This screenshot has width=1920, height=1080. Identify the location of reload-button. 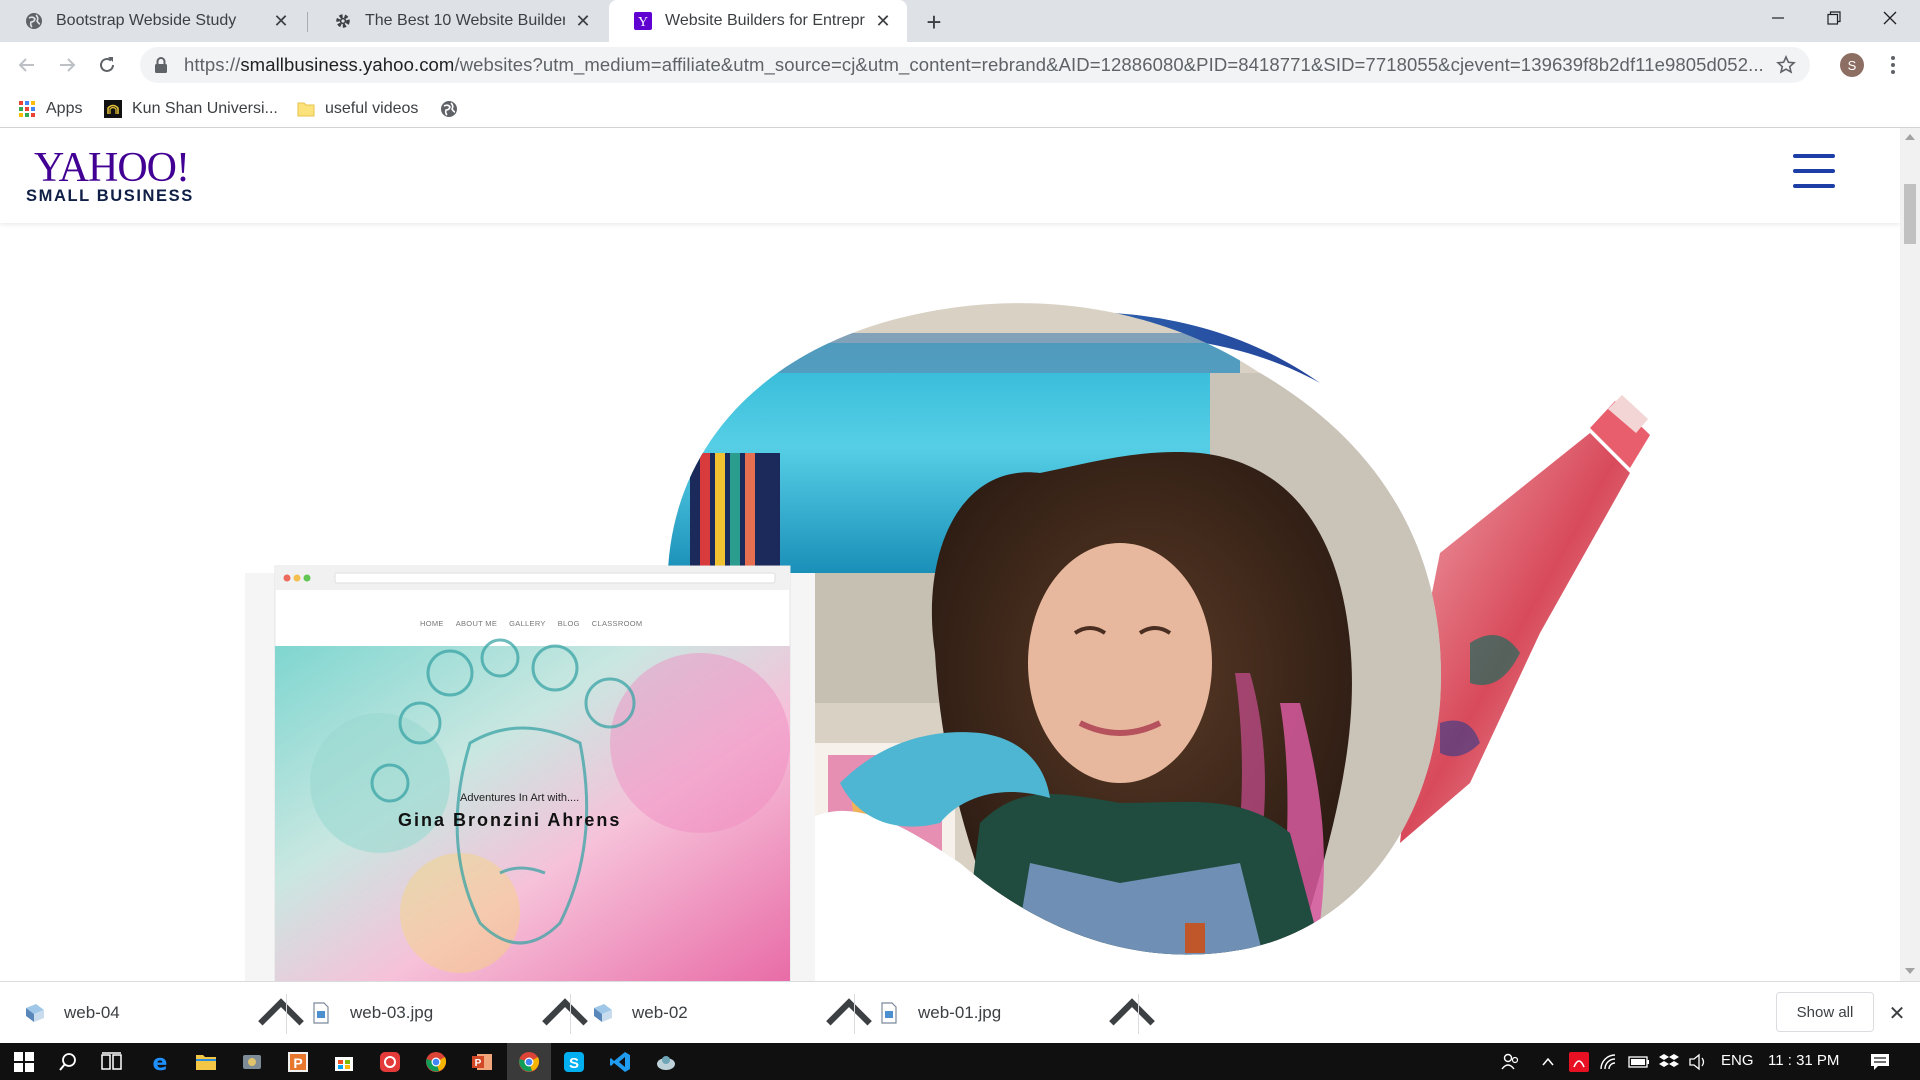
(107, 65).